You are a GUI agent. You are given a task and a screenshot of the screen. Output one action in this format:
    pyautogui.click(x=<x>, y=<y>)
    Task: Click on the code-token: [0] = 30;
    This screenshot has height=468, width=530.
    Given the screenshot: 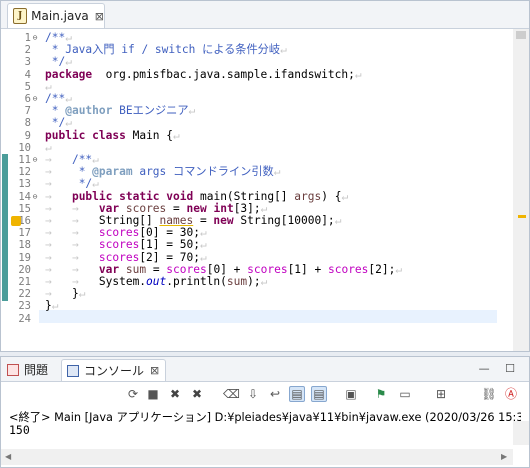 What is the action you would take?
    pyautogui.click(x=169, y=233)
    